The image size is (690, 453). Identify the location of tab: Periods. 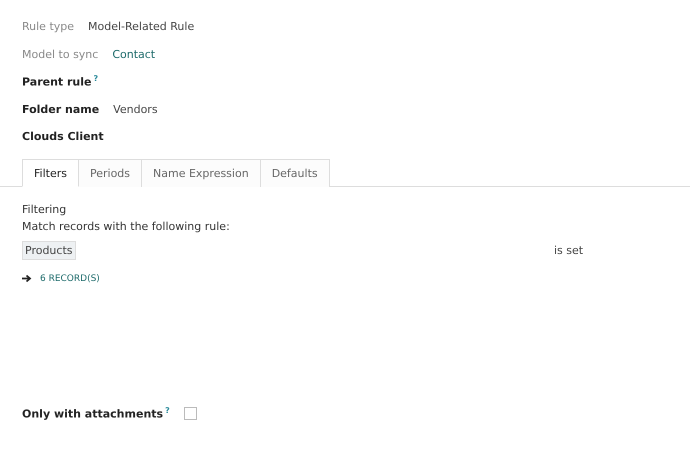
(110, 172).